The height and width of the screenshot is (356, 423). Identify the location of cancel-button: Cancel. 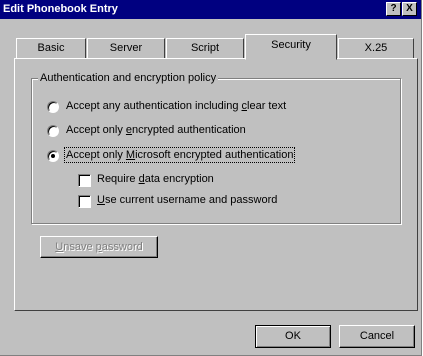
(377, 336).